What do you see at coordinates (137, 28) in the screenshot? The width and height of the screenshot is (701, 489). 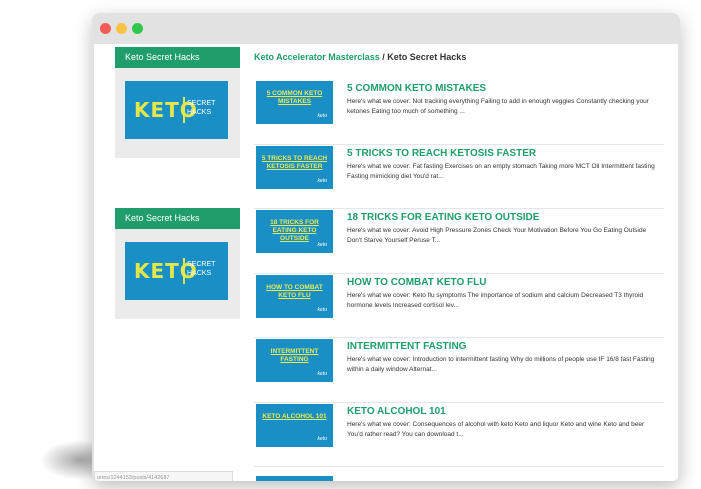 I see `maximize-window-button` at bounding box center [137, 28].